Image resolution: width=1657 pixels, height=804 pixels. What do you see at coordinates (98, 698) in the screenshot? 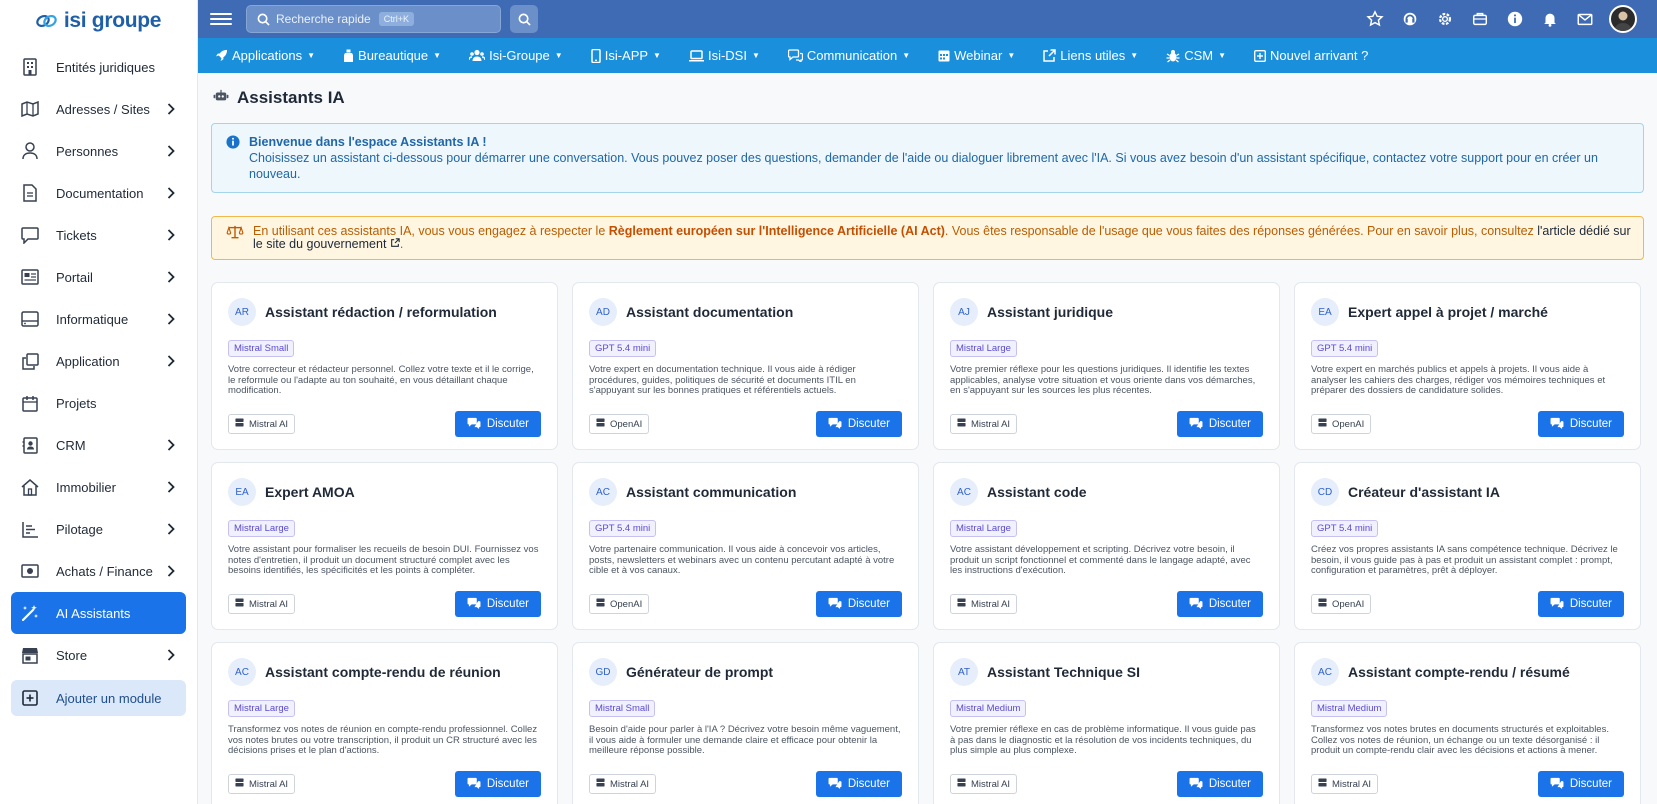
I see `add-module-button: Ajouter un module` at bounding box center [98, 698].